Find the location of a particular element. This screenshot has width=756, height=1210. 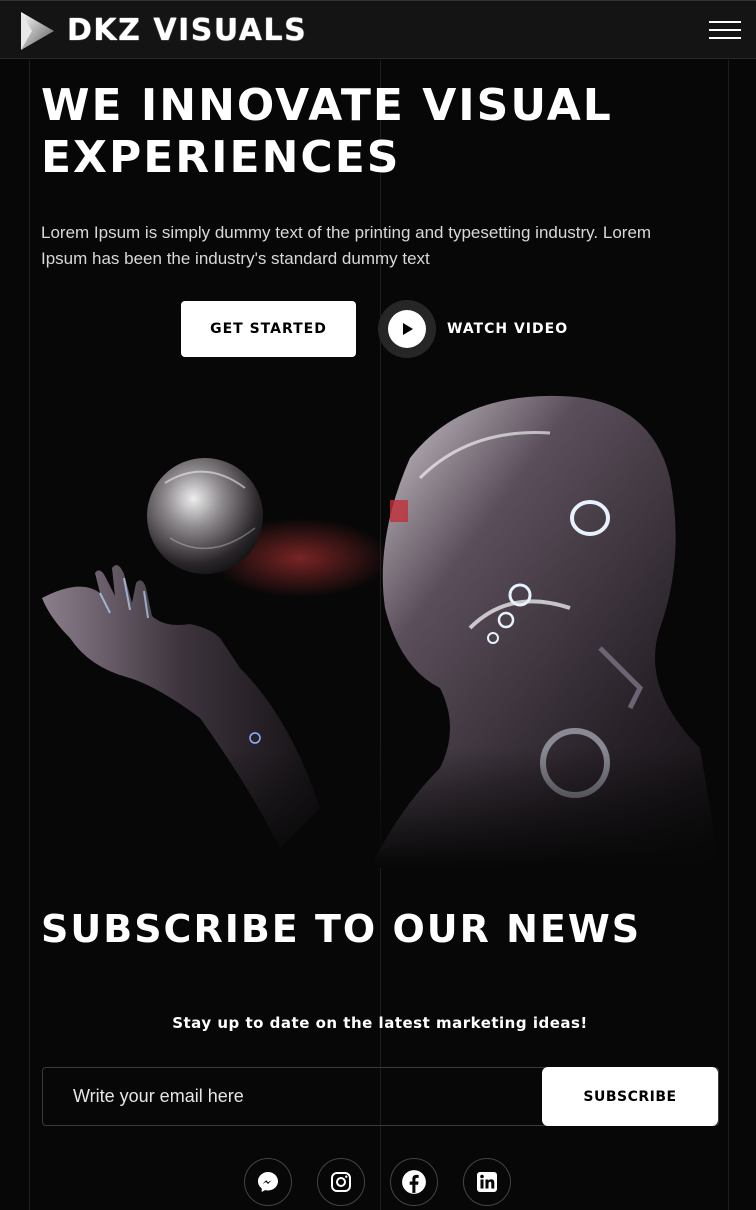

messenger-icon is located at coordinates (268, 1182).